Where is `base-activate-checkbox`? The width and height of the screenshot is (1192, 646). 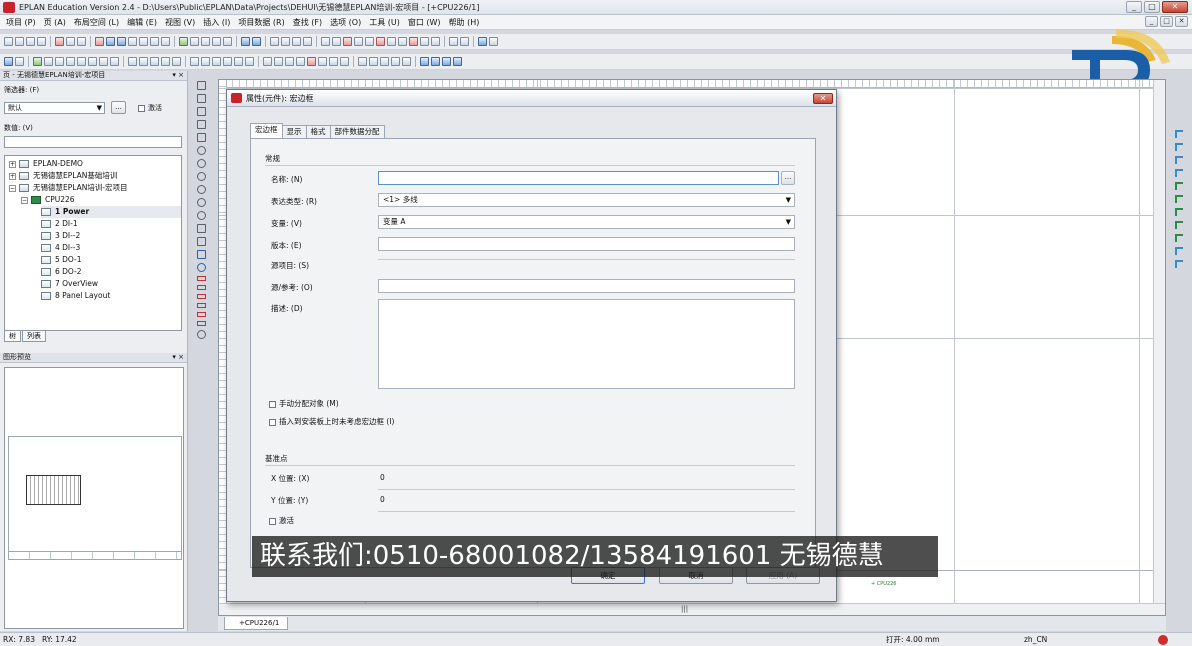 base-activate-checkbox is located at coordinates (272, 521).